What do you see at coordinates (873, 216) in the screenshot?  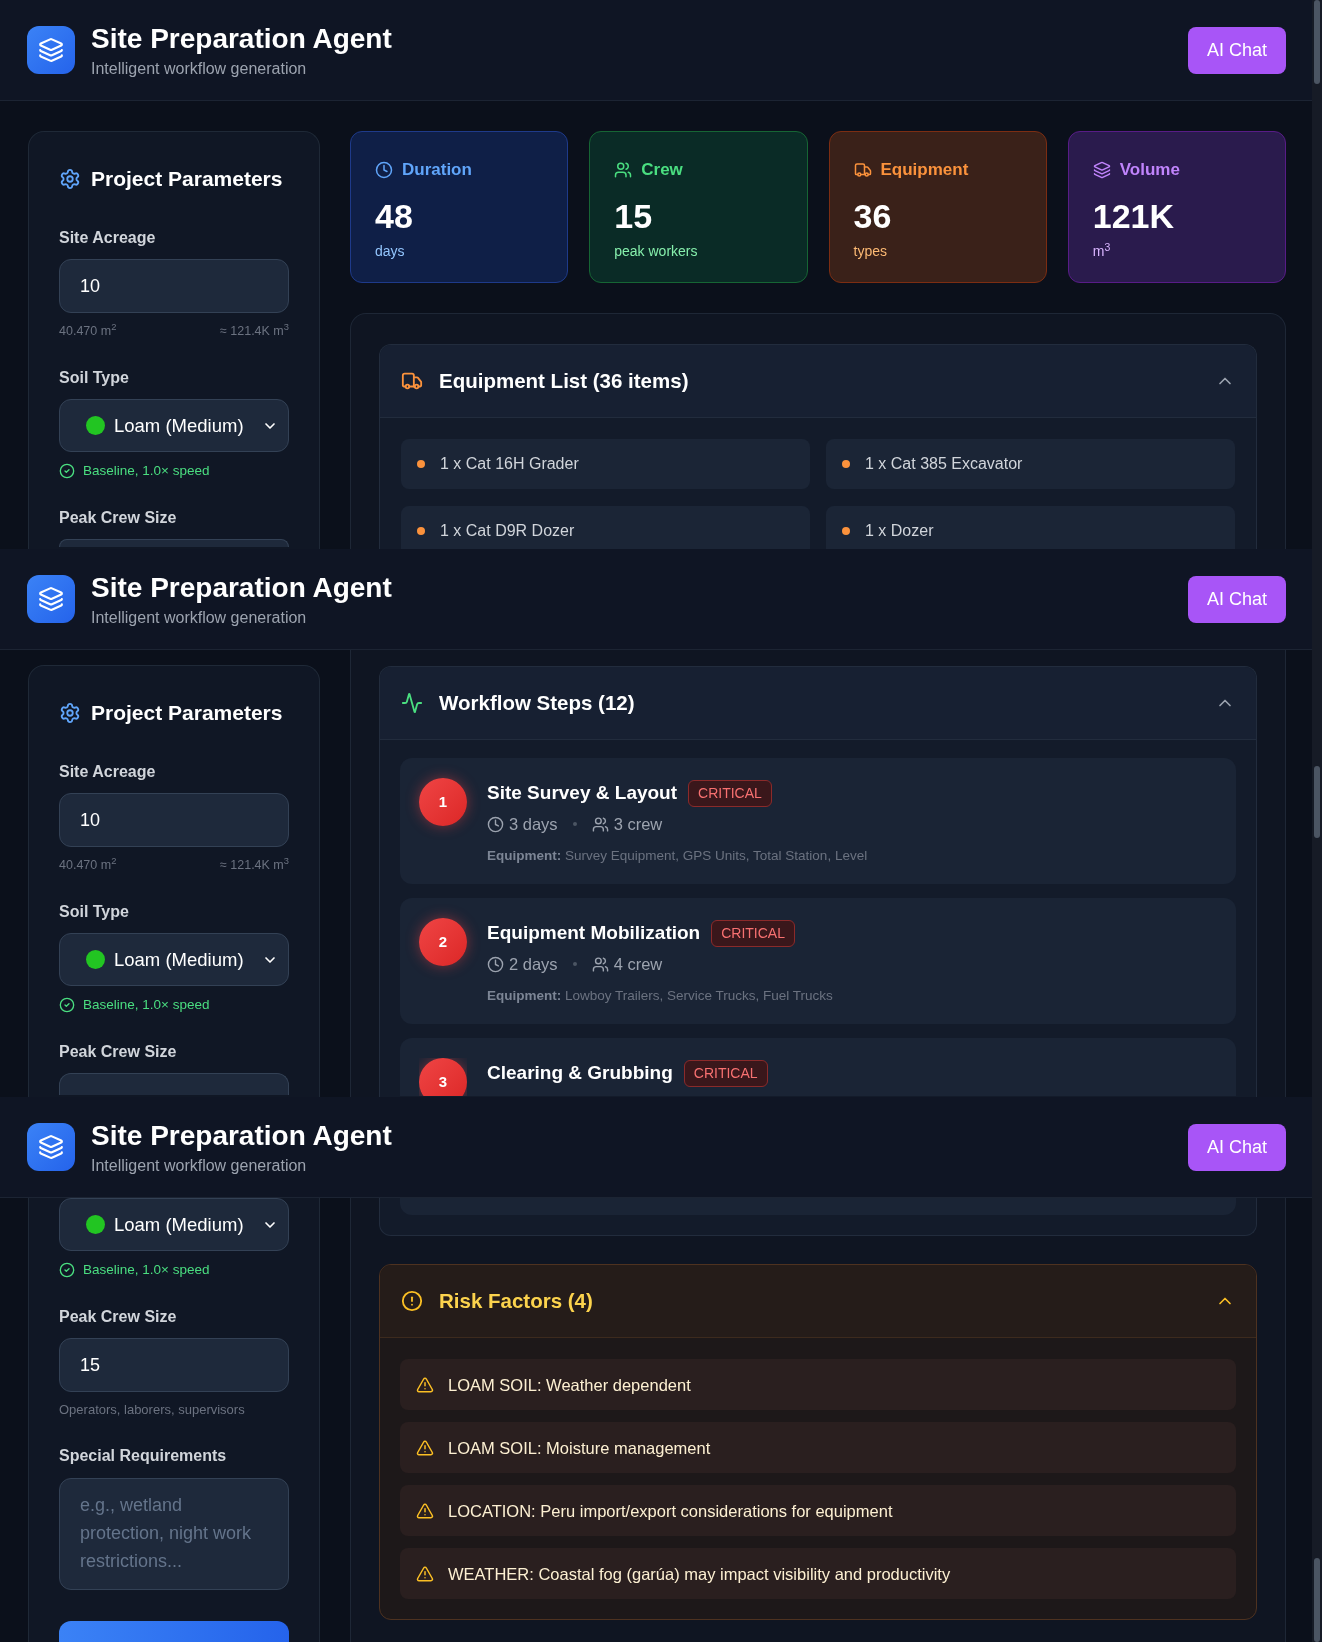 I see `stat-value: 36` at bounding box center [873, 216].